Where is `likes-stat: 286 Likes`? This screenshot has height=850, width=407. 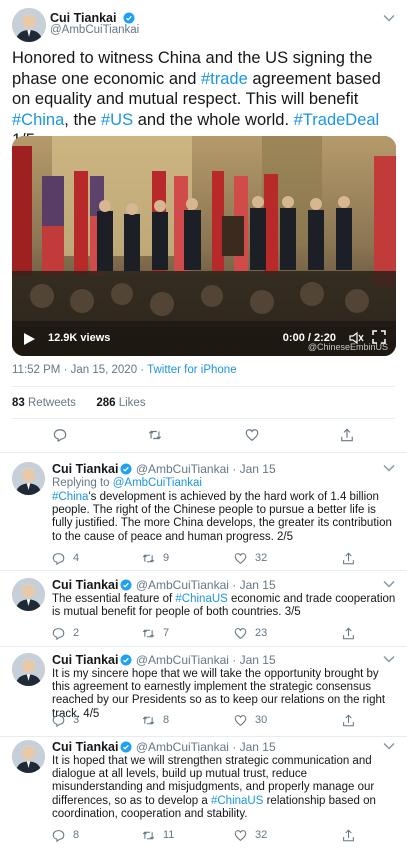
likes-stat: 286 Likes is located at coordinates (120, 403).